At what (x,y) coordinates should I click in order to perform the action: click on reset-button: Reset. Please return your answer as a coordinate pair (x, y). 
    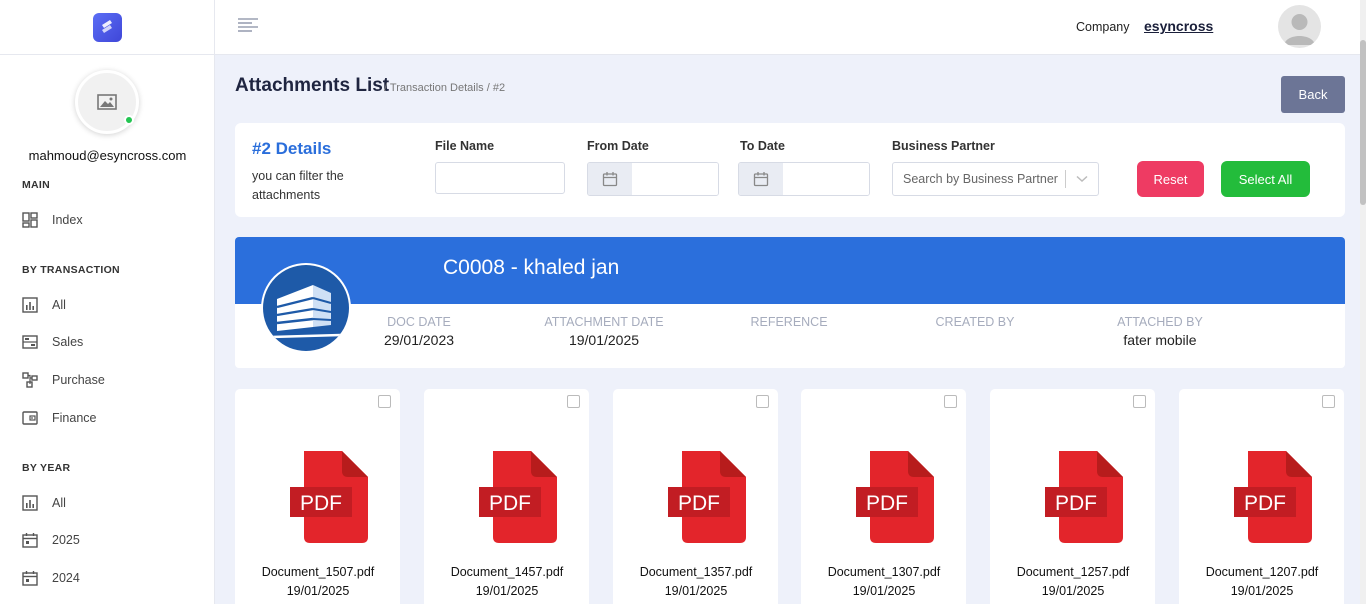
    Looking at the image, I should click on (1170, 179).